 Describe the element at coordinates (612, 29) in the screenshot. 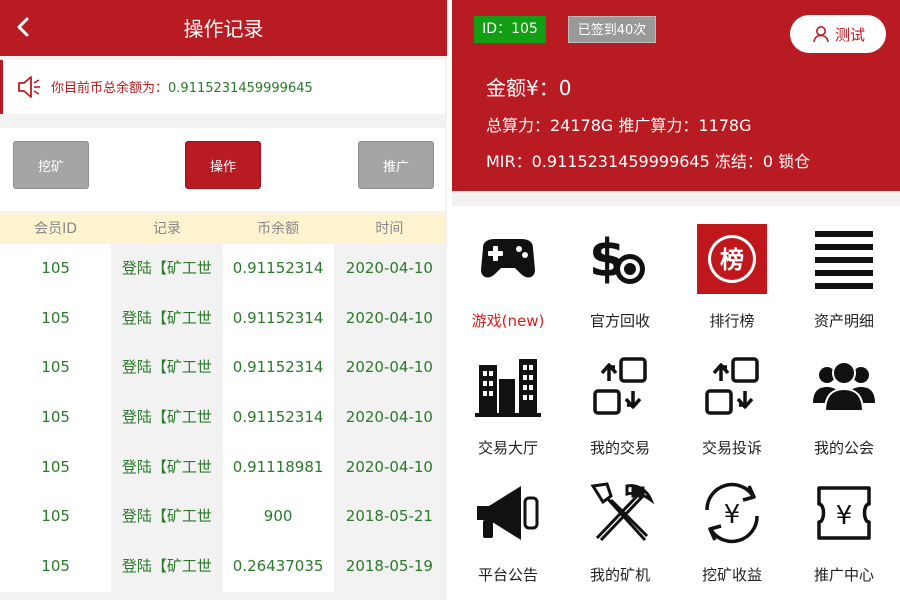

I see `sign-in-badge: 已签到40次` at that location.